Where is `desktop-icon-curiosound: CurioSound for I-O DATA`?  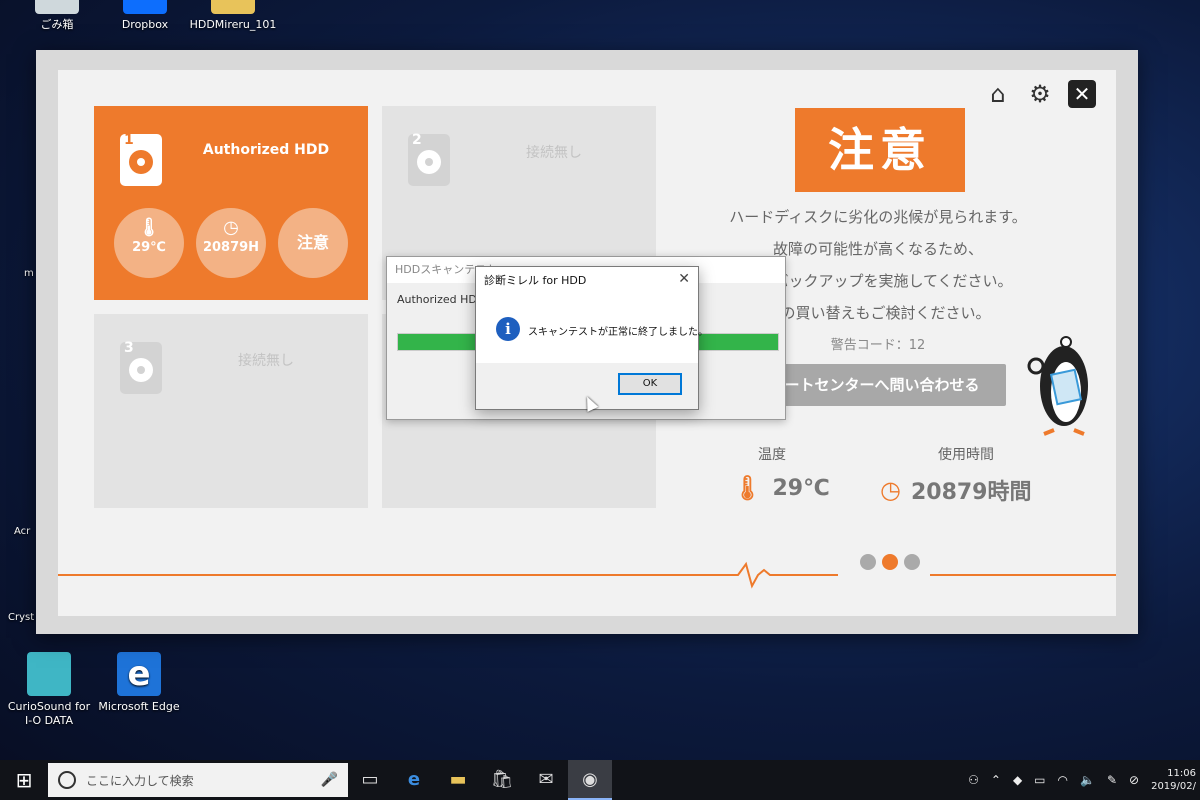
desktop-icon-curiosound: CurioSound for I-O DATA is located at coordinates (49, 690).